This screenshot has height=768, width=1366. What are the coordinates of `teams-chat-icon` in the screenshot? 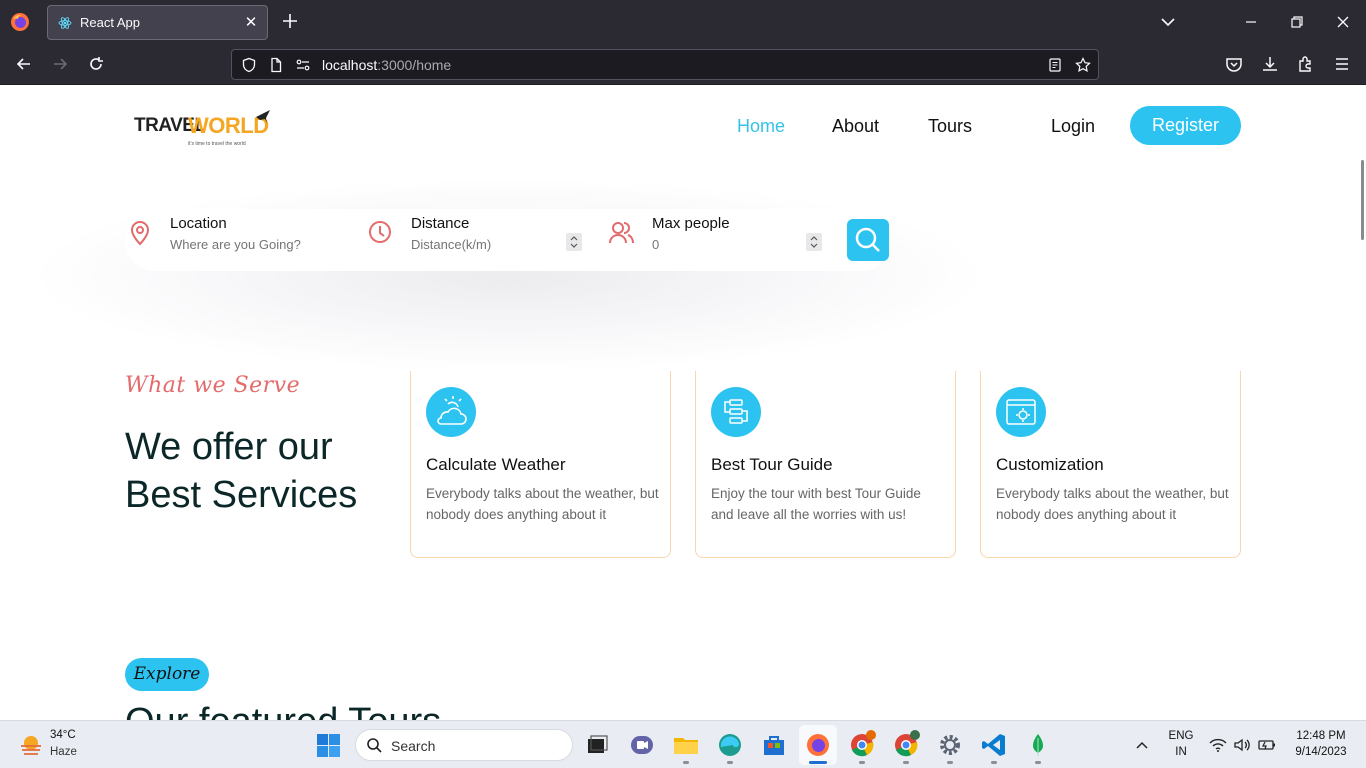 It's located at (642, 745).